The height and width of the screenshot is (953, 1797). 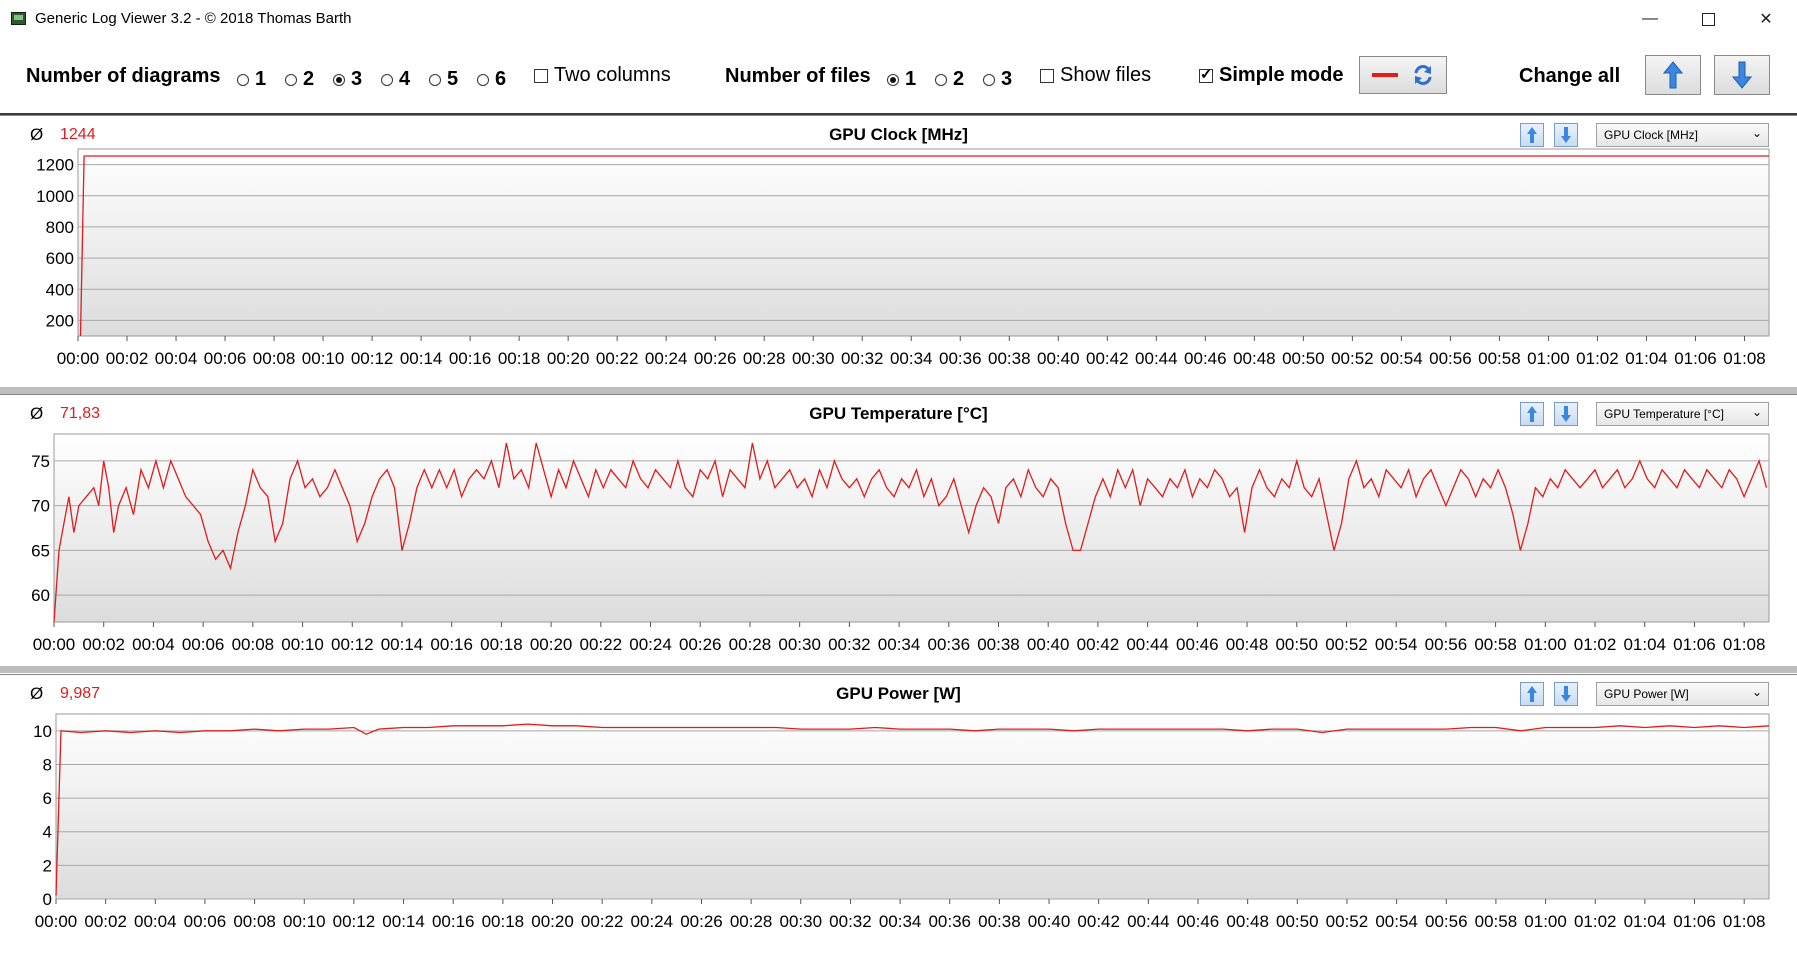 I want to click on minimize-button: —, so click(x=1650, y=19).